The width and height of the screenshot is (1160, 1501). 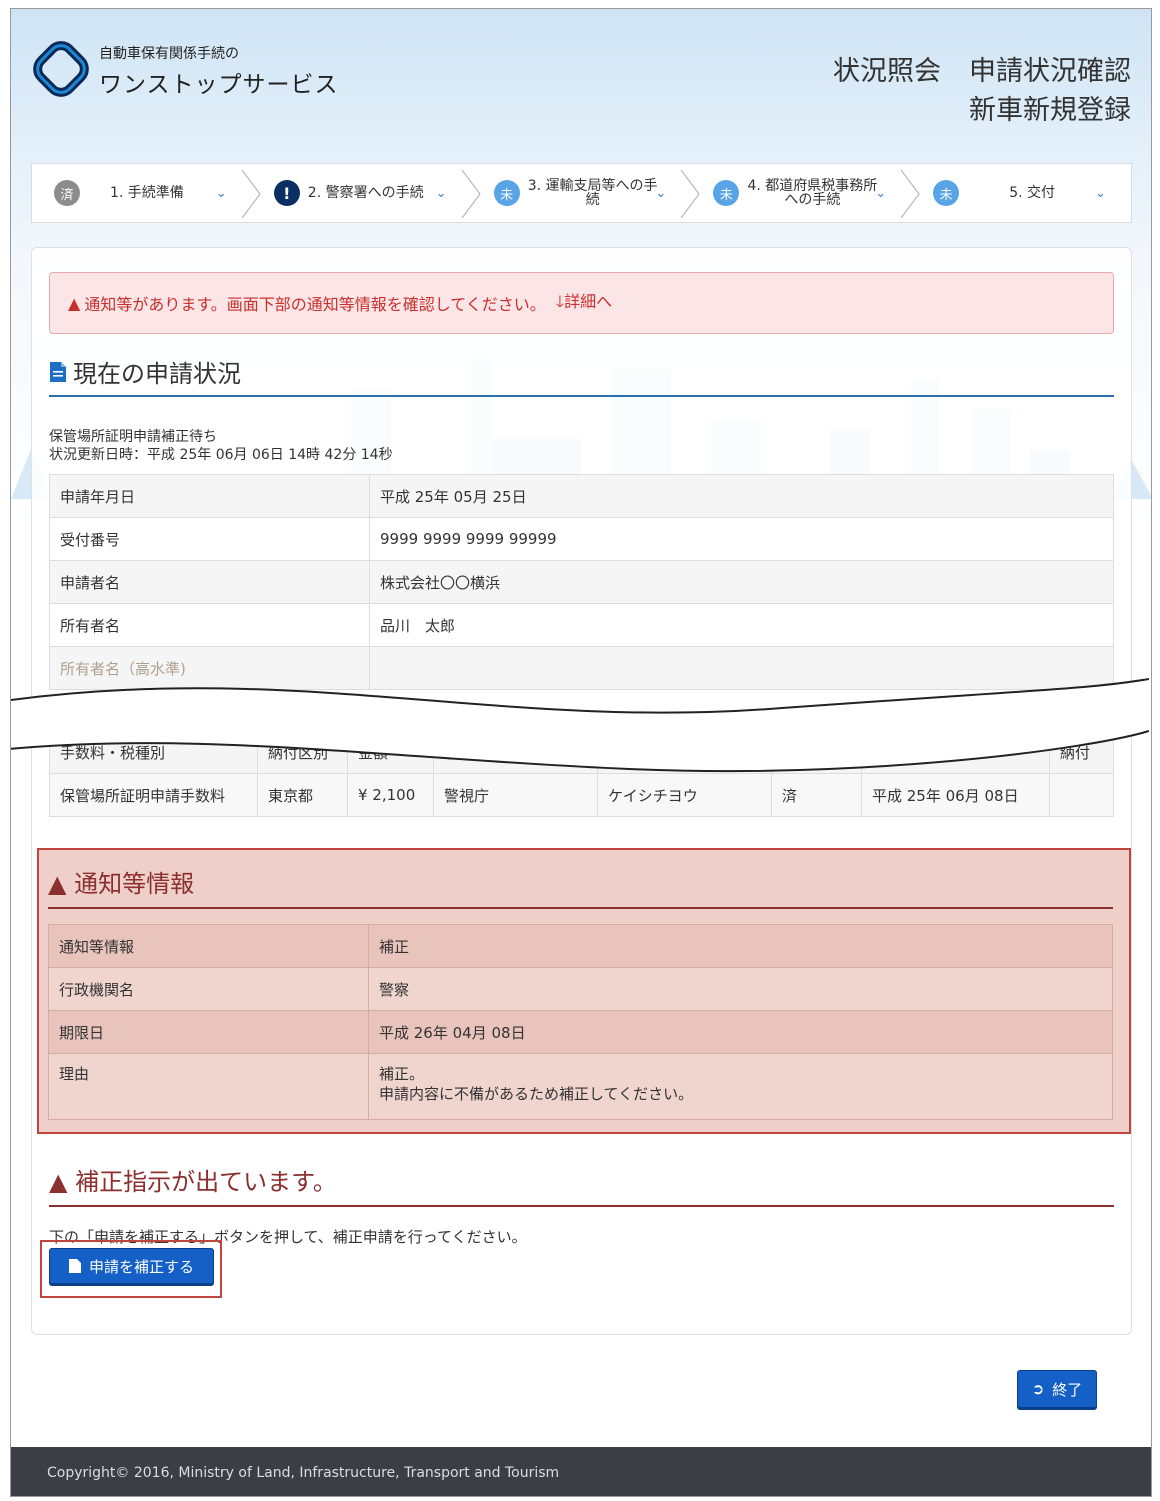 I want to click on table-row: 期限日 平成 26年 04月 08日, so click(x=580, y=1032).